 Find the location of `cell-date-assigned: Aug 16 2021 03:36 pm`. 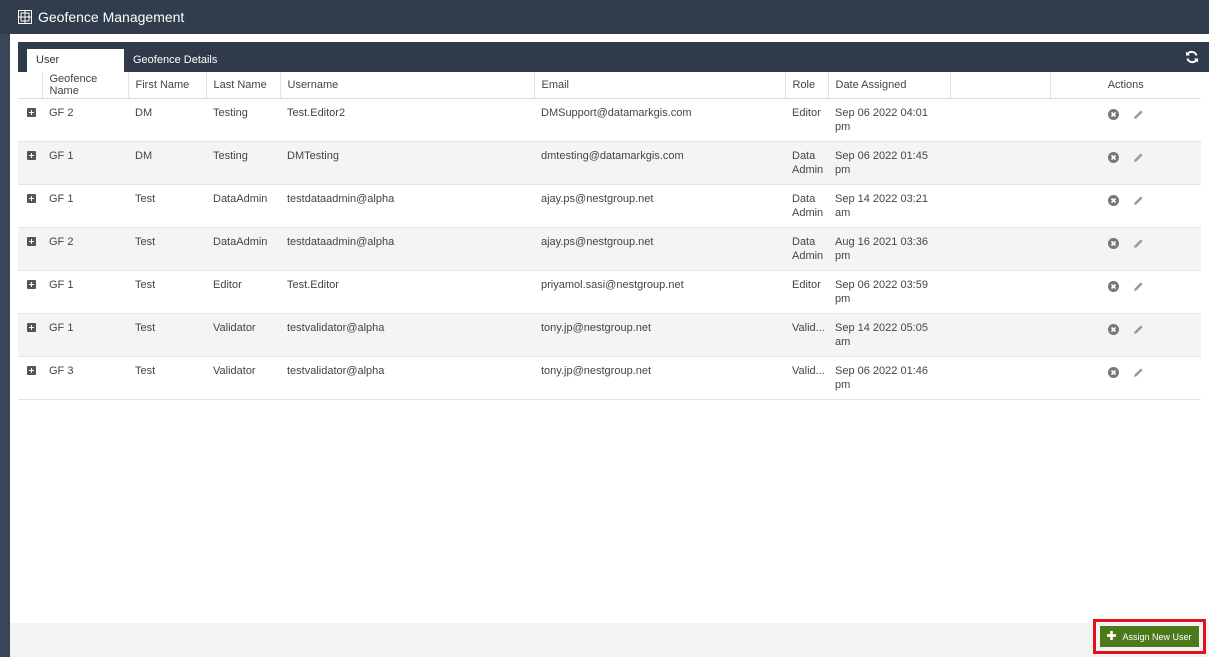

cell-date-assigned: Aug 16 2021 03:36 pm is located at coordinates (889, 249).